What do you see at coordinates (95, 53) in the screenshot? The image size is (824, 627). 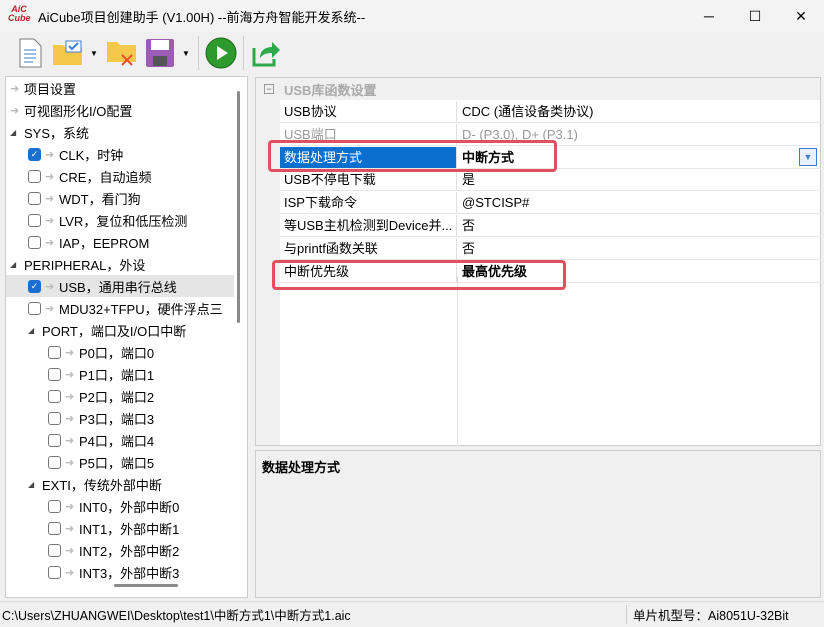 I see `open-dropdown-icon: ▼` at bounding box center [95, 53].